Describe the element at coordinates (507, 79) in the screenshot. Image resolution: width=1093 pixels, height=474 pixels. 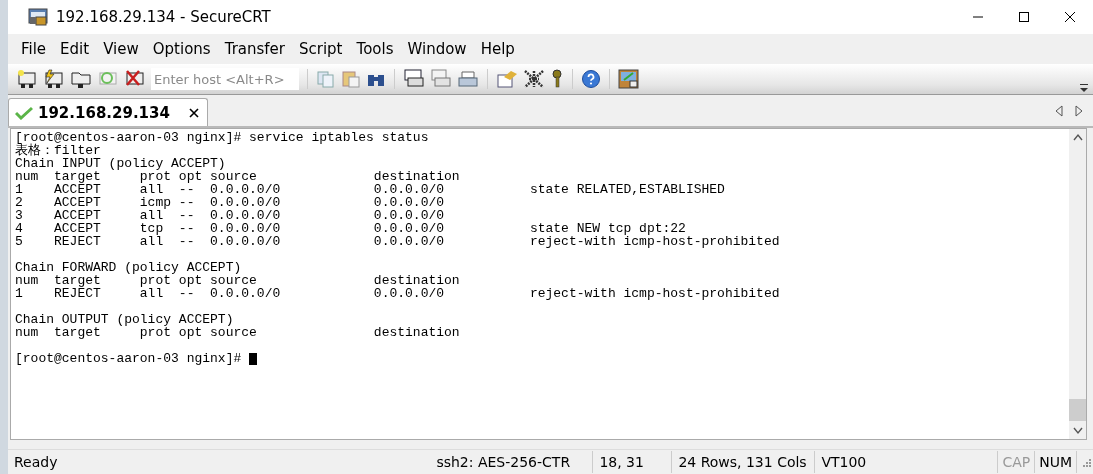
I see `properties-icon` at that location.